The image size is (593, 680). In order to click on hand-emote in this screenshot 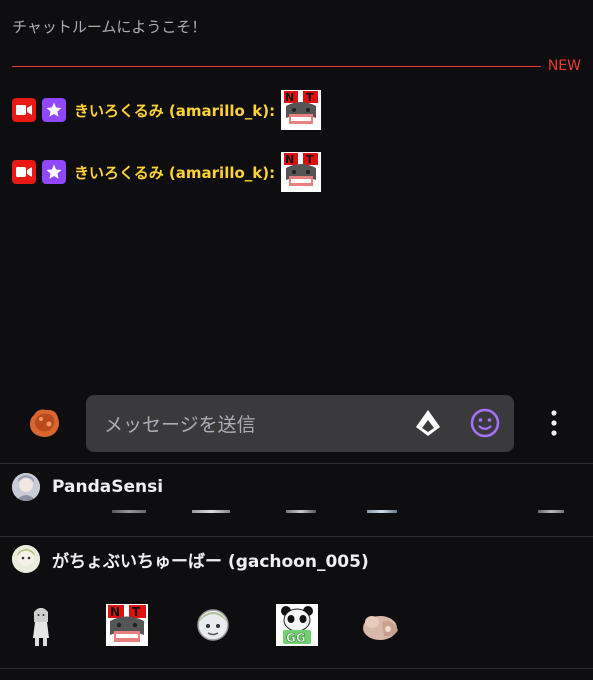, I will do `click(381, 625)`.